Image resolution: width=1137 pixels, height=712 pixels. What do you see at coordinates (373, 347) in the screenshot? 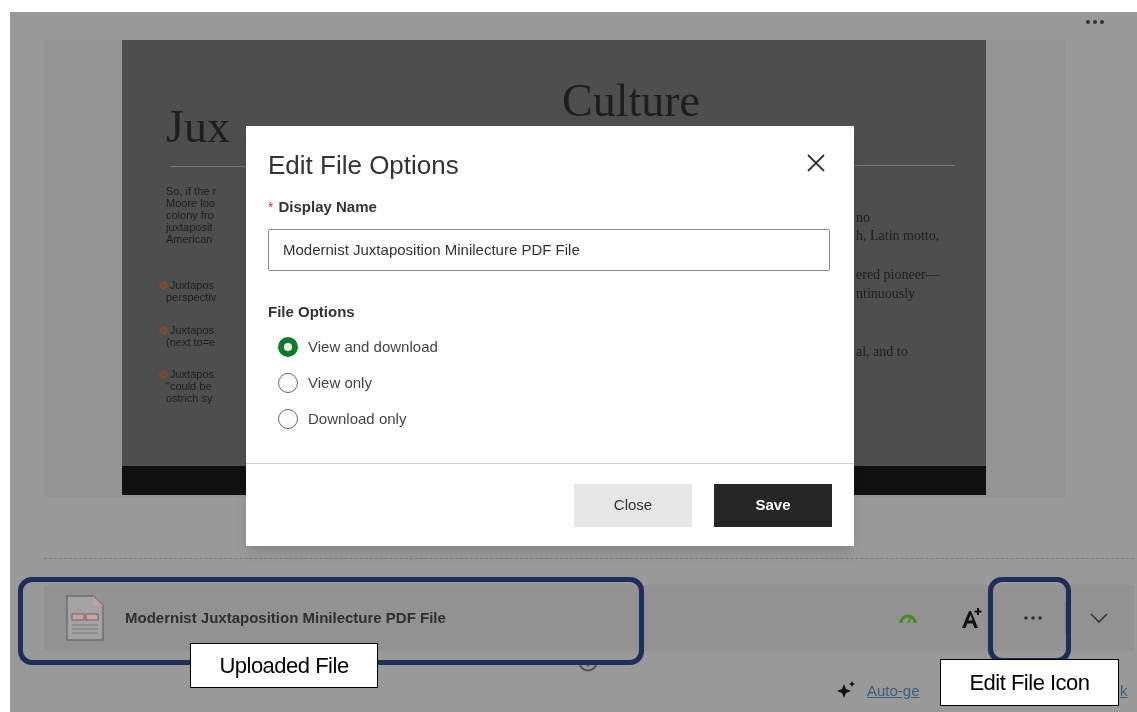
I see `option-label: View and download` at bounding box center [373, 347].